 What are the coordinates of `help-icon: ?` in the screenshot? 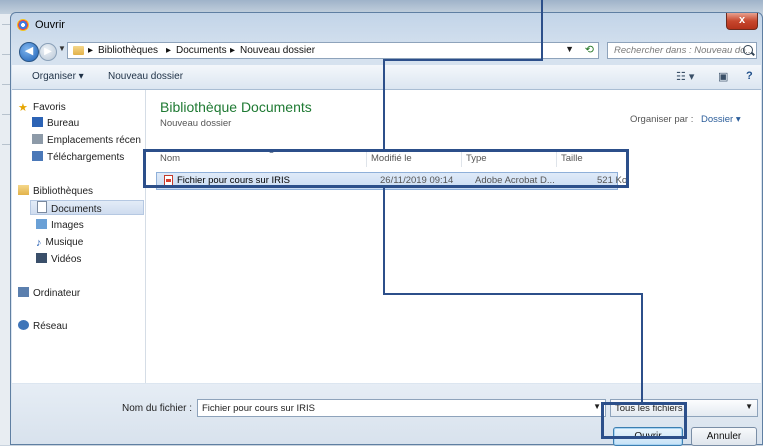 It's located at (749, 76).